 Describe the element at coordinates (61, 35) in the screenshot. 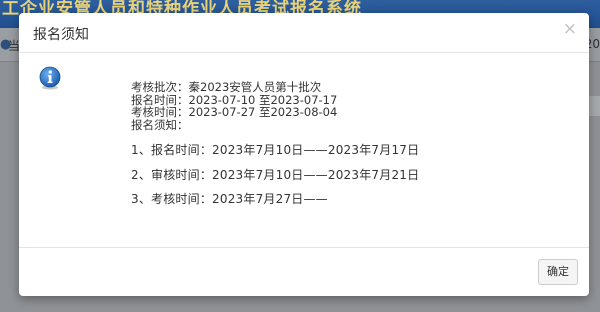

I see `dialog-title: 报名须知` at that location.